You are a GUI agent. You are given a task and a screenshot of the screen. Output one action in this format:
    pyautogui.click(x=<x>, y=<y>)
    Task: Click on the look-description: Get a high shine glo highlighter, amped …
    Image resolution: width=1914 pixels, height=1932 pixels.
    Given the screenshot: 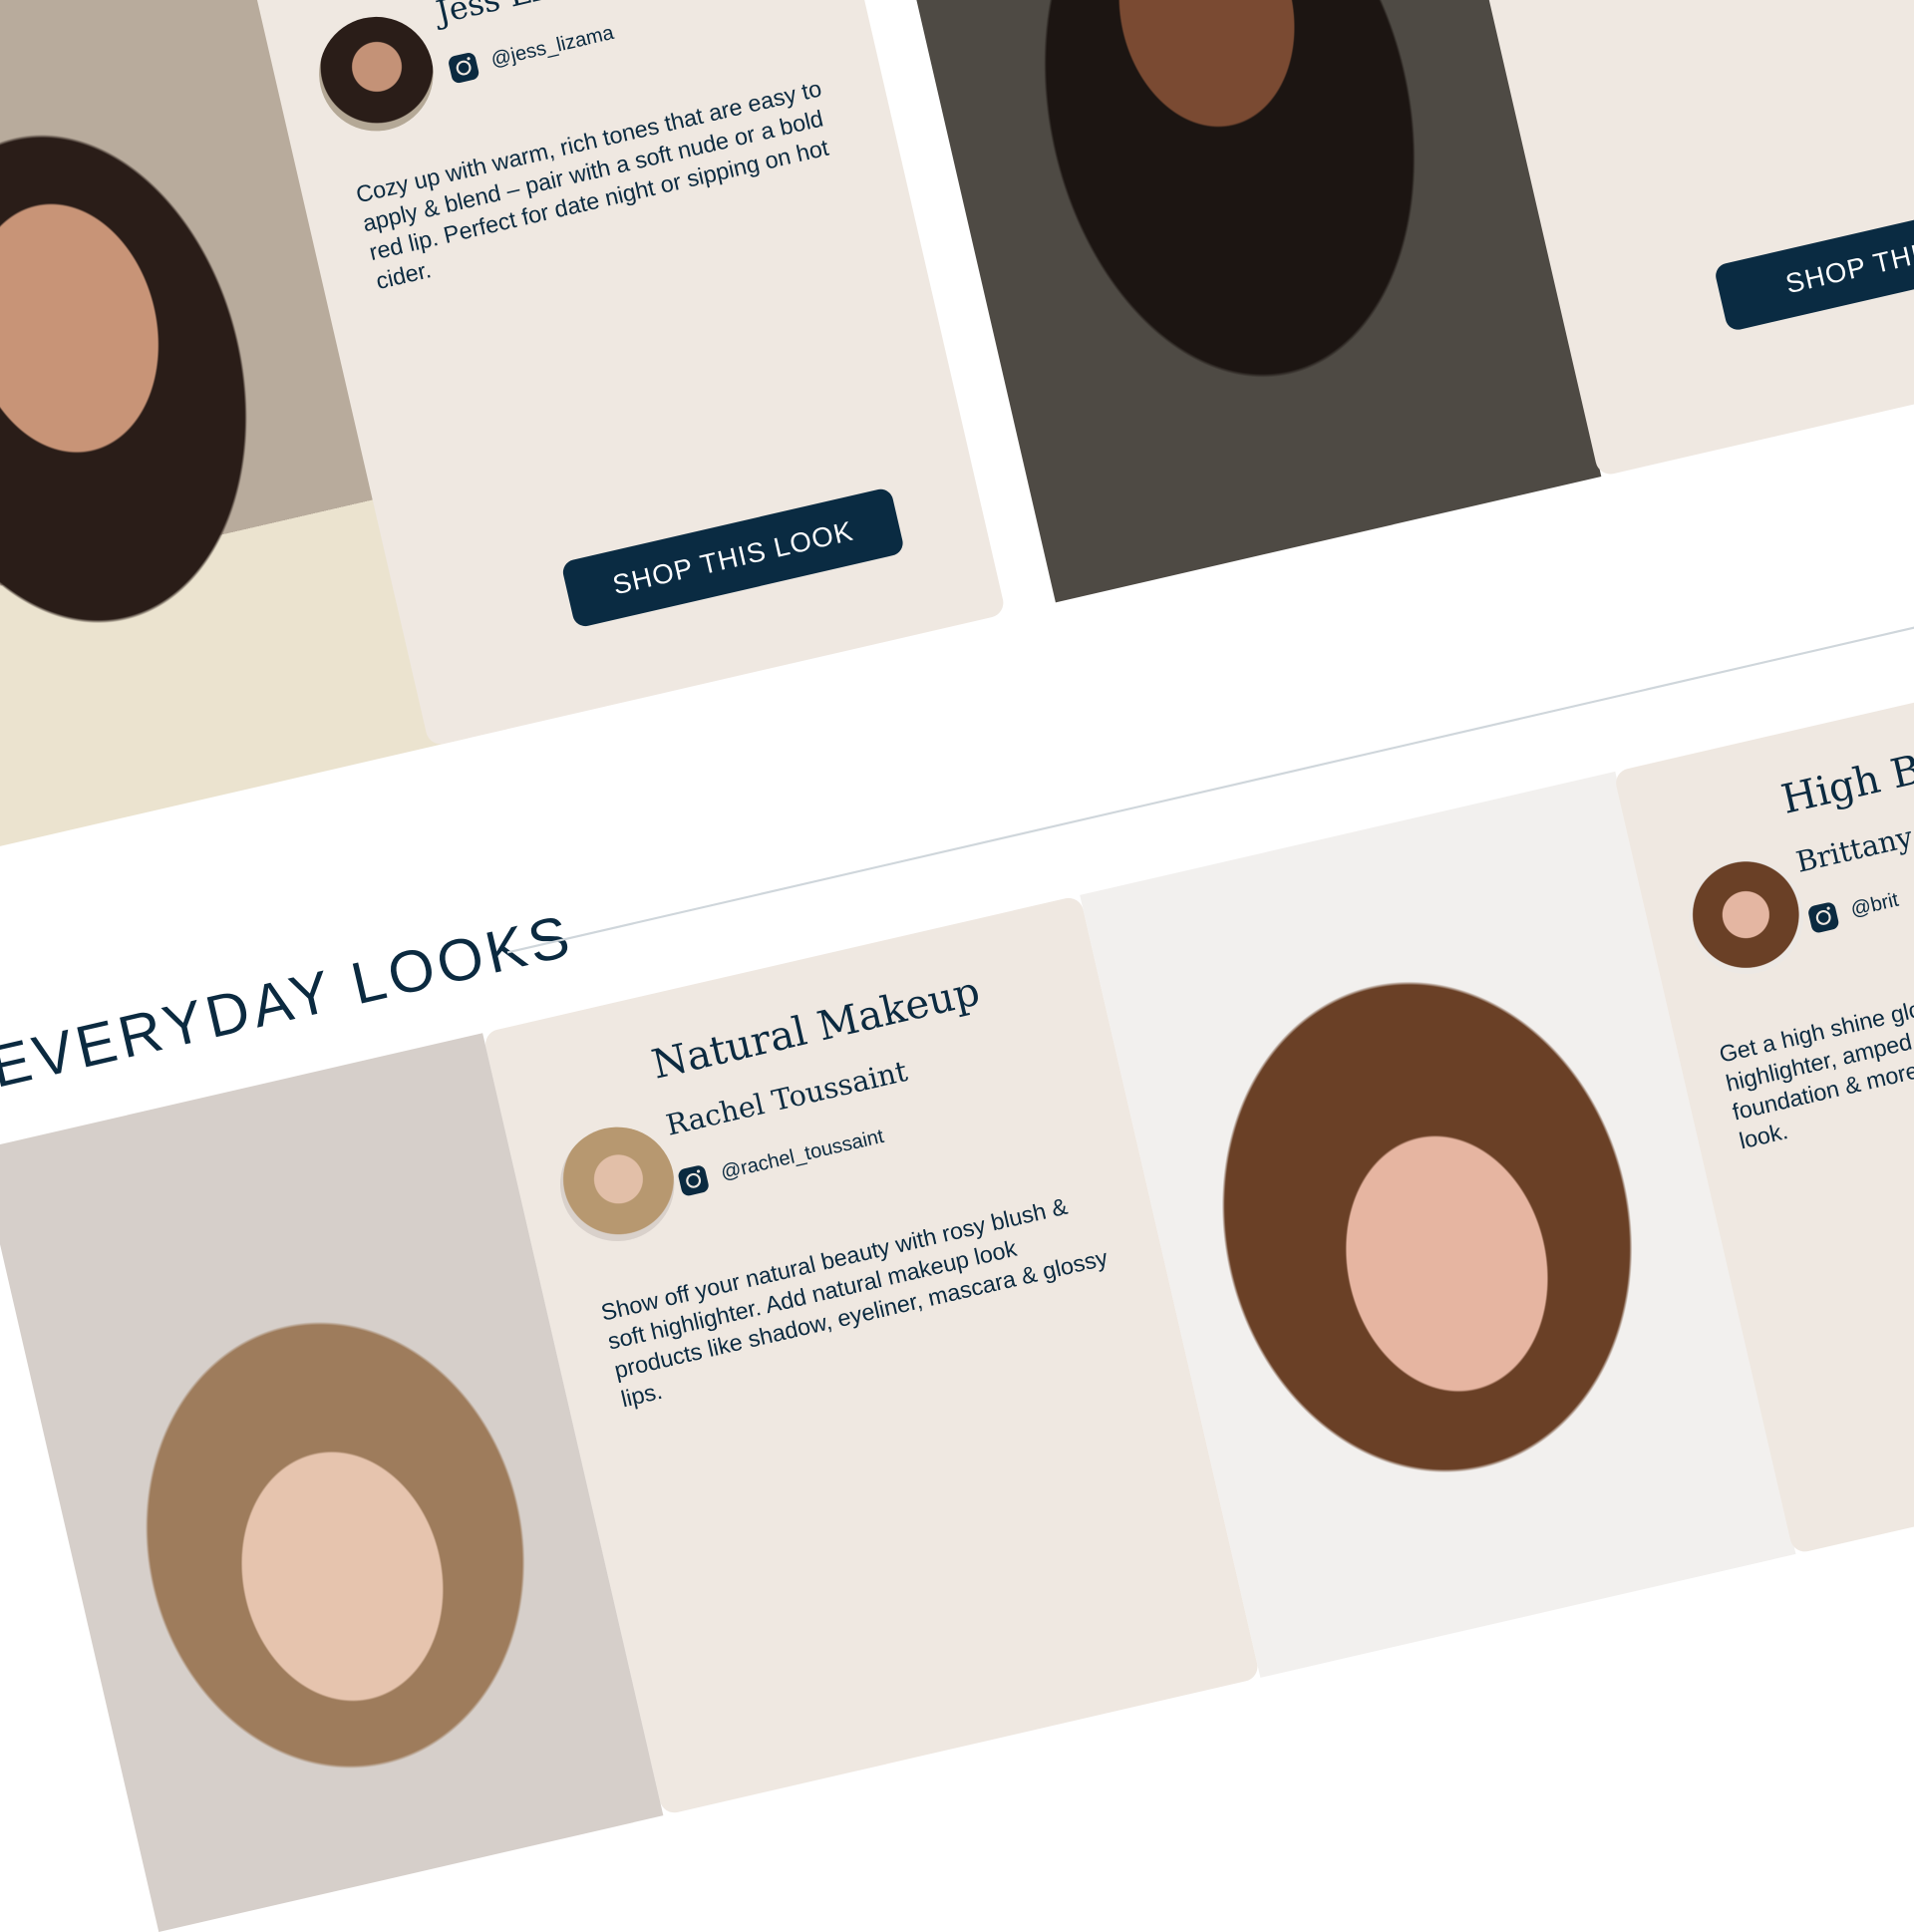 What is the action you would take?
    pyautogui.click(x=1815, y=1074)
    